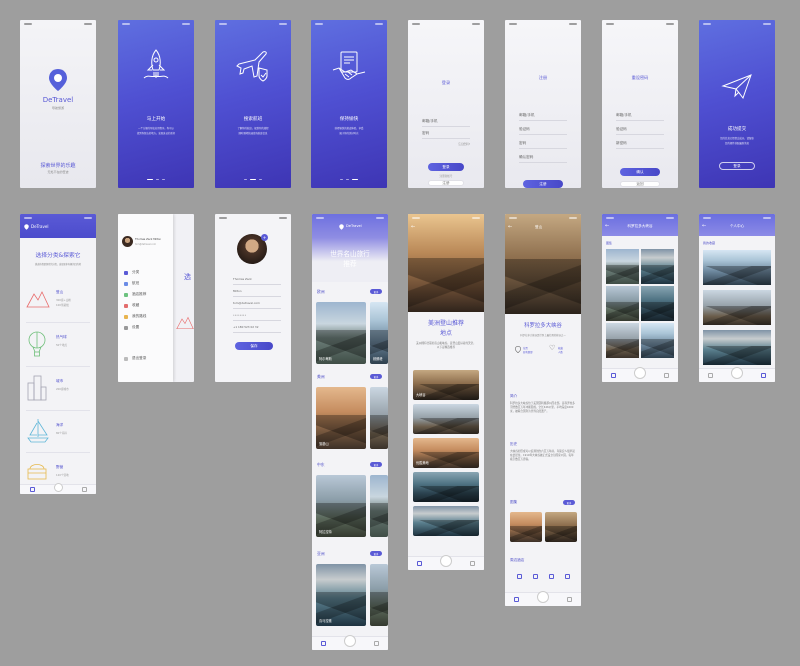 Image resolution: width=800 pixels, height=666 pixels. Describe the element at coordinates (131, 272) in the screenshot. I see `drawer-item-category: 分类` at that location.